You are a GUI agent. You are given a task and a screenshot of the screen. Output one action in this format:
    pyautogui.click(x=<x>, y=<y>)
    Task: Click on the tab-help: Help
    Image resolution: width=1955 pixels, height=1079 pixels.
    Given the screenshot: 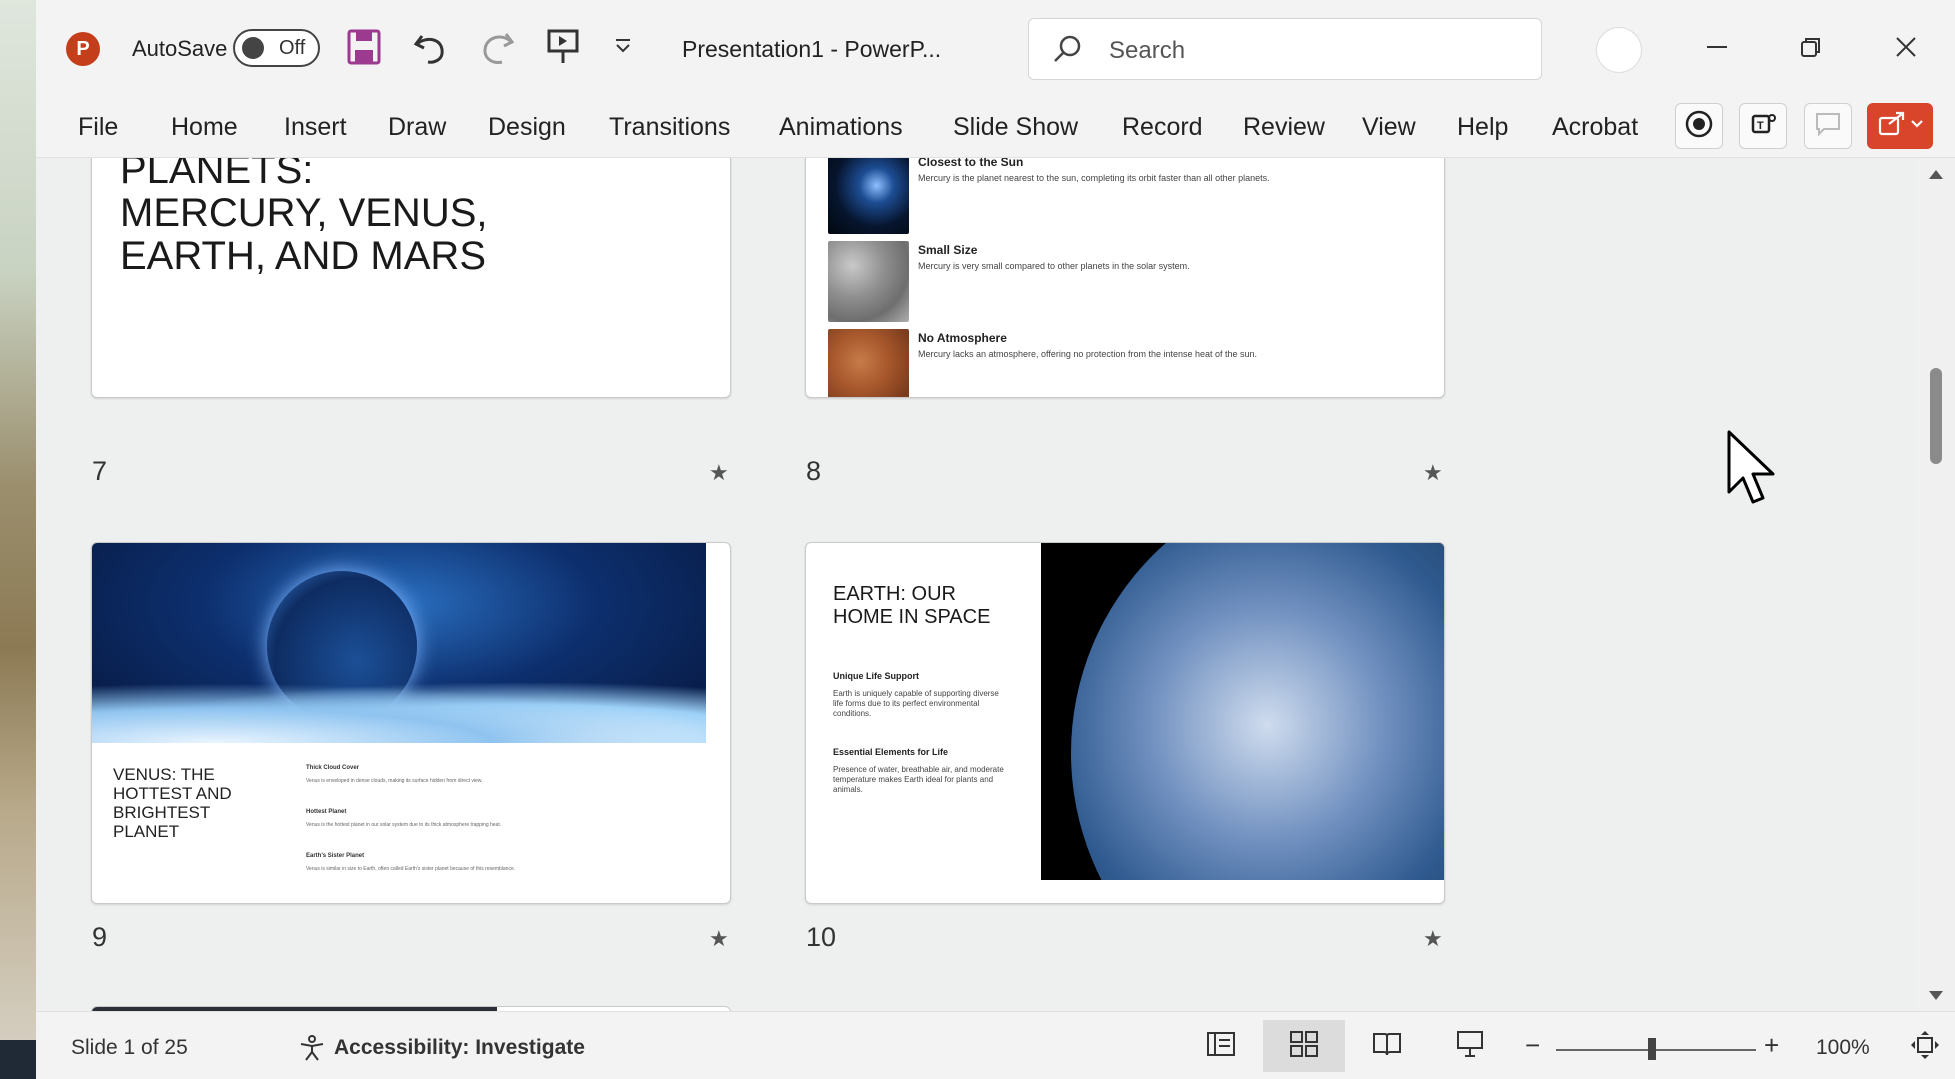 What is the action you would take?
    pyautogui.click(x=1482, y=127)
    